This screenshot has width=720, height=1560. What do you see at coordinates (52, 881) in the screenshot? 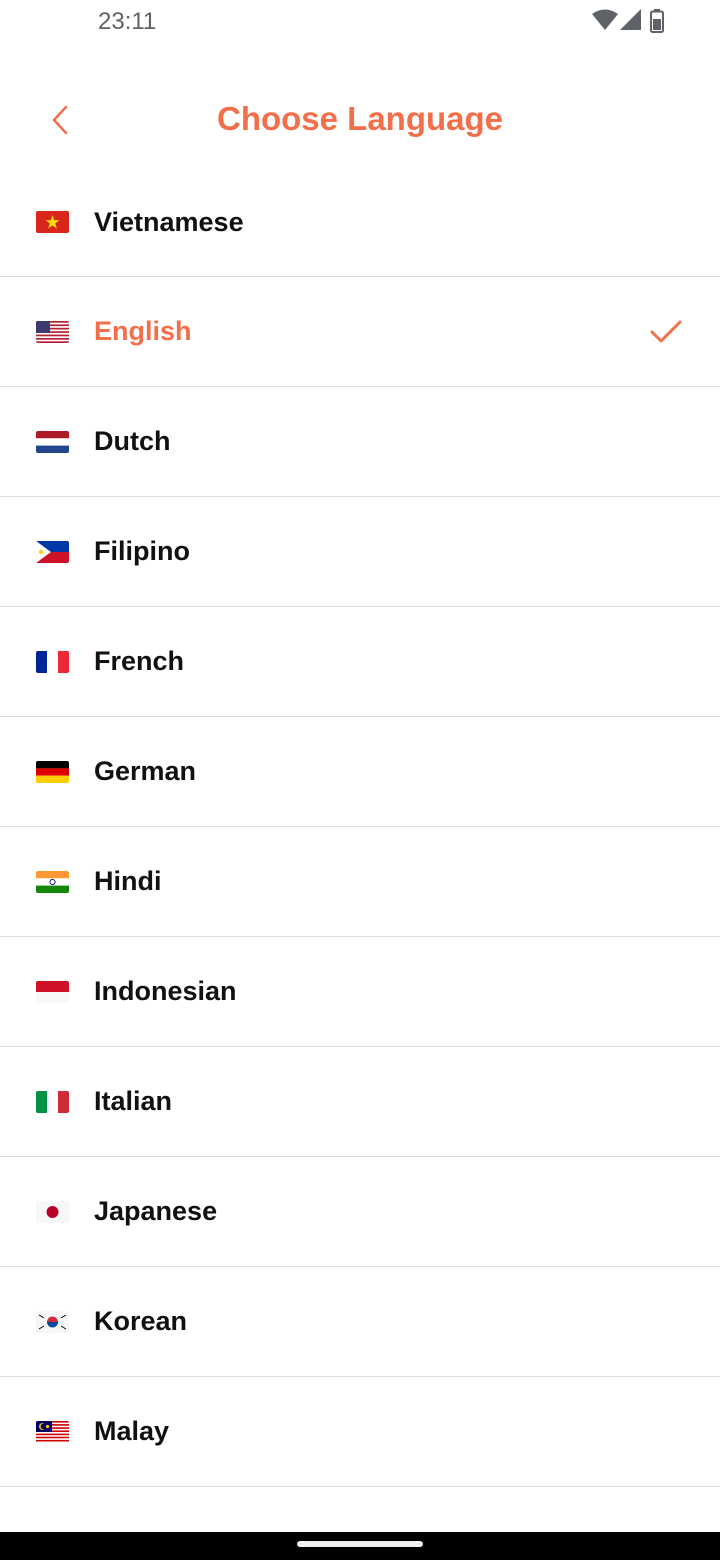
I see `in-flag-icon` at bounding box center [52, 881].